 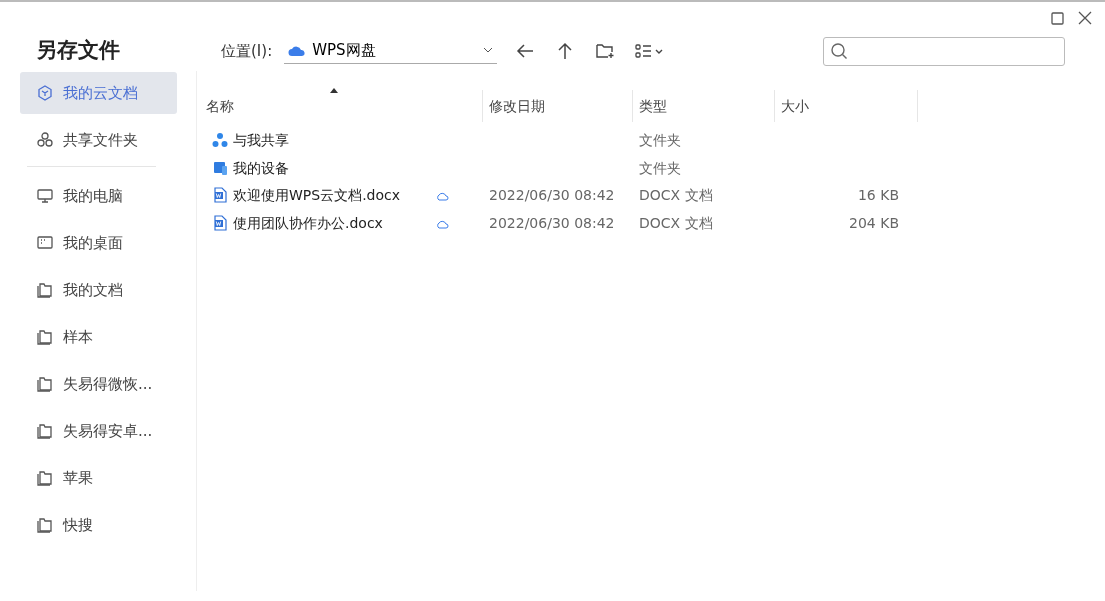 What do you see at coordinates (317, 196) in the screenshot?
I see `file-name: 欢迎使用WPS云文档.docx` at bounding box center [317, 196].